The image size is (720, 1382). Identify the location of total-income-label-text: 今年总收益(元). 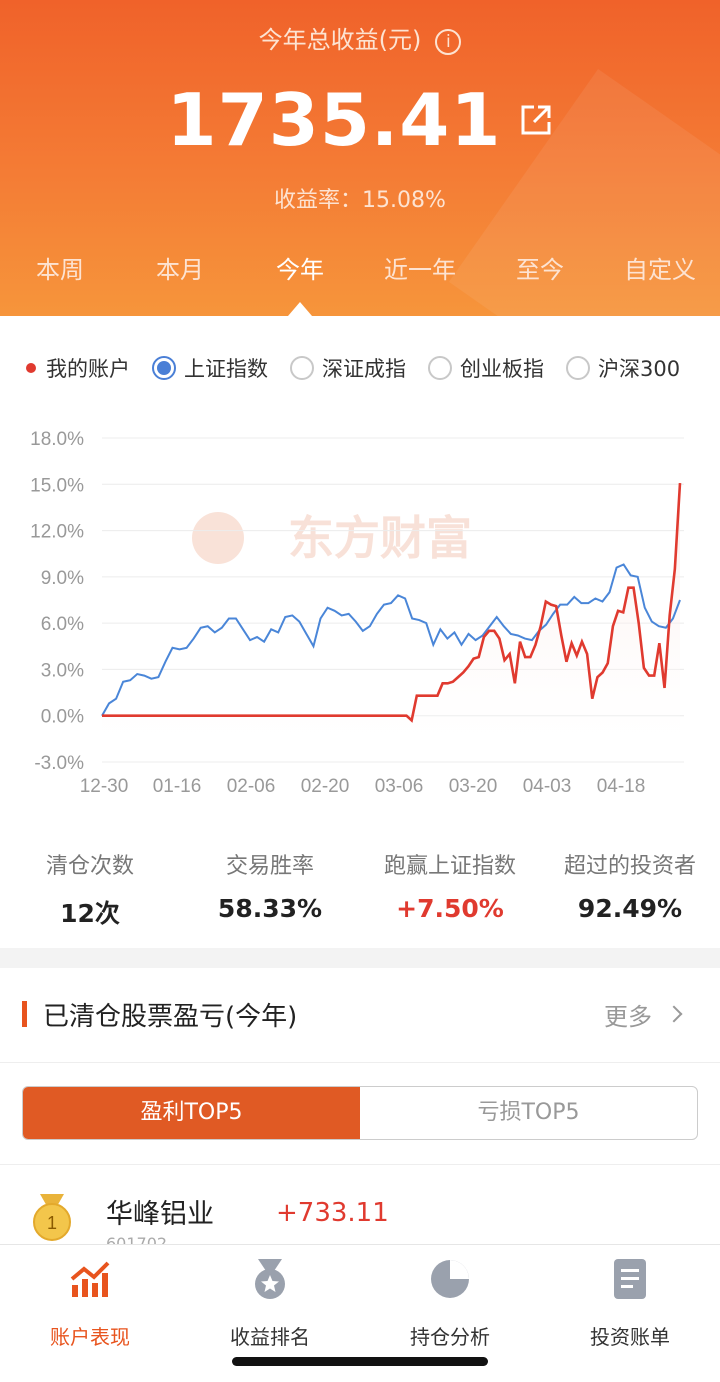
(340, 40).